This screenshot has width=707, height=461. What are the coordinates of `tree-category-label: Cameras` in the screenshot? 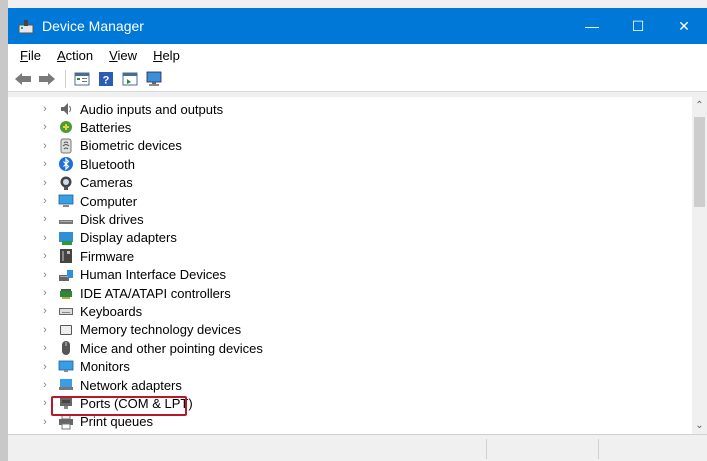 It's located at (106, 183).